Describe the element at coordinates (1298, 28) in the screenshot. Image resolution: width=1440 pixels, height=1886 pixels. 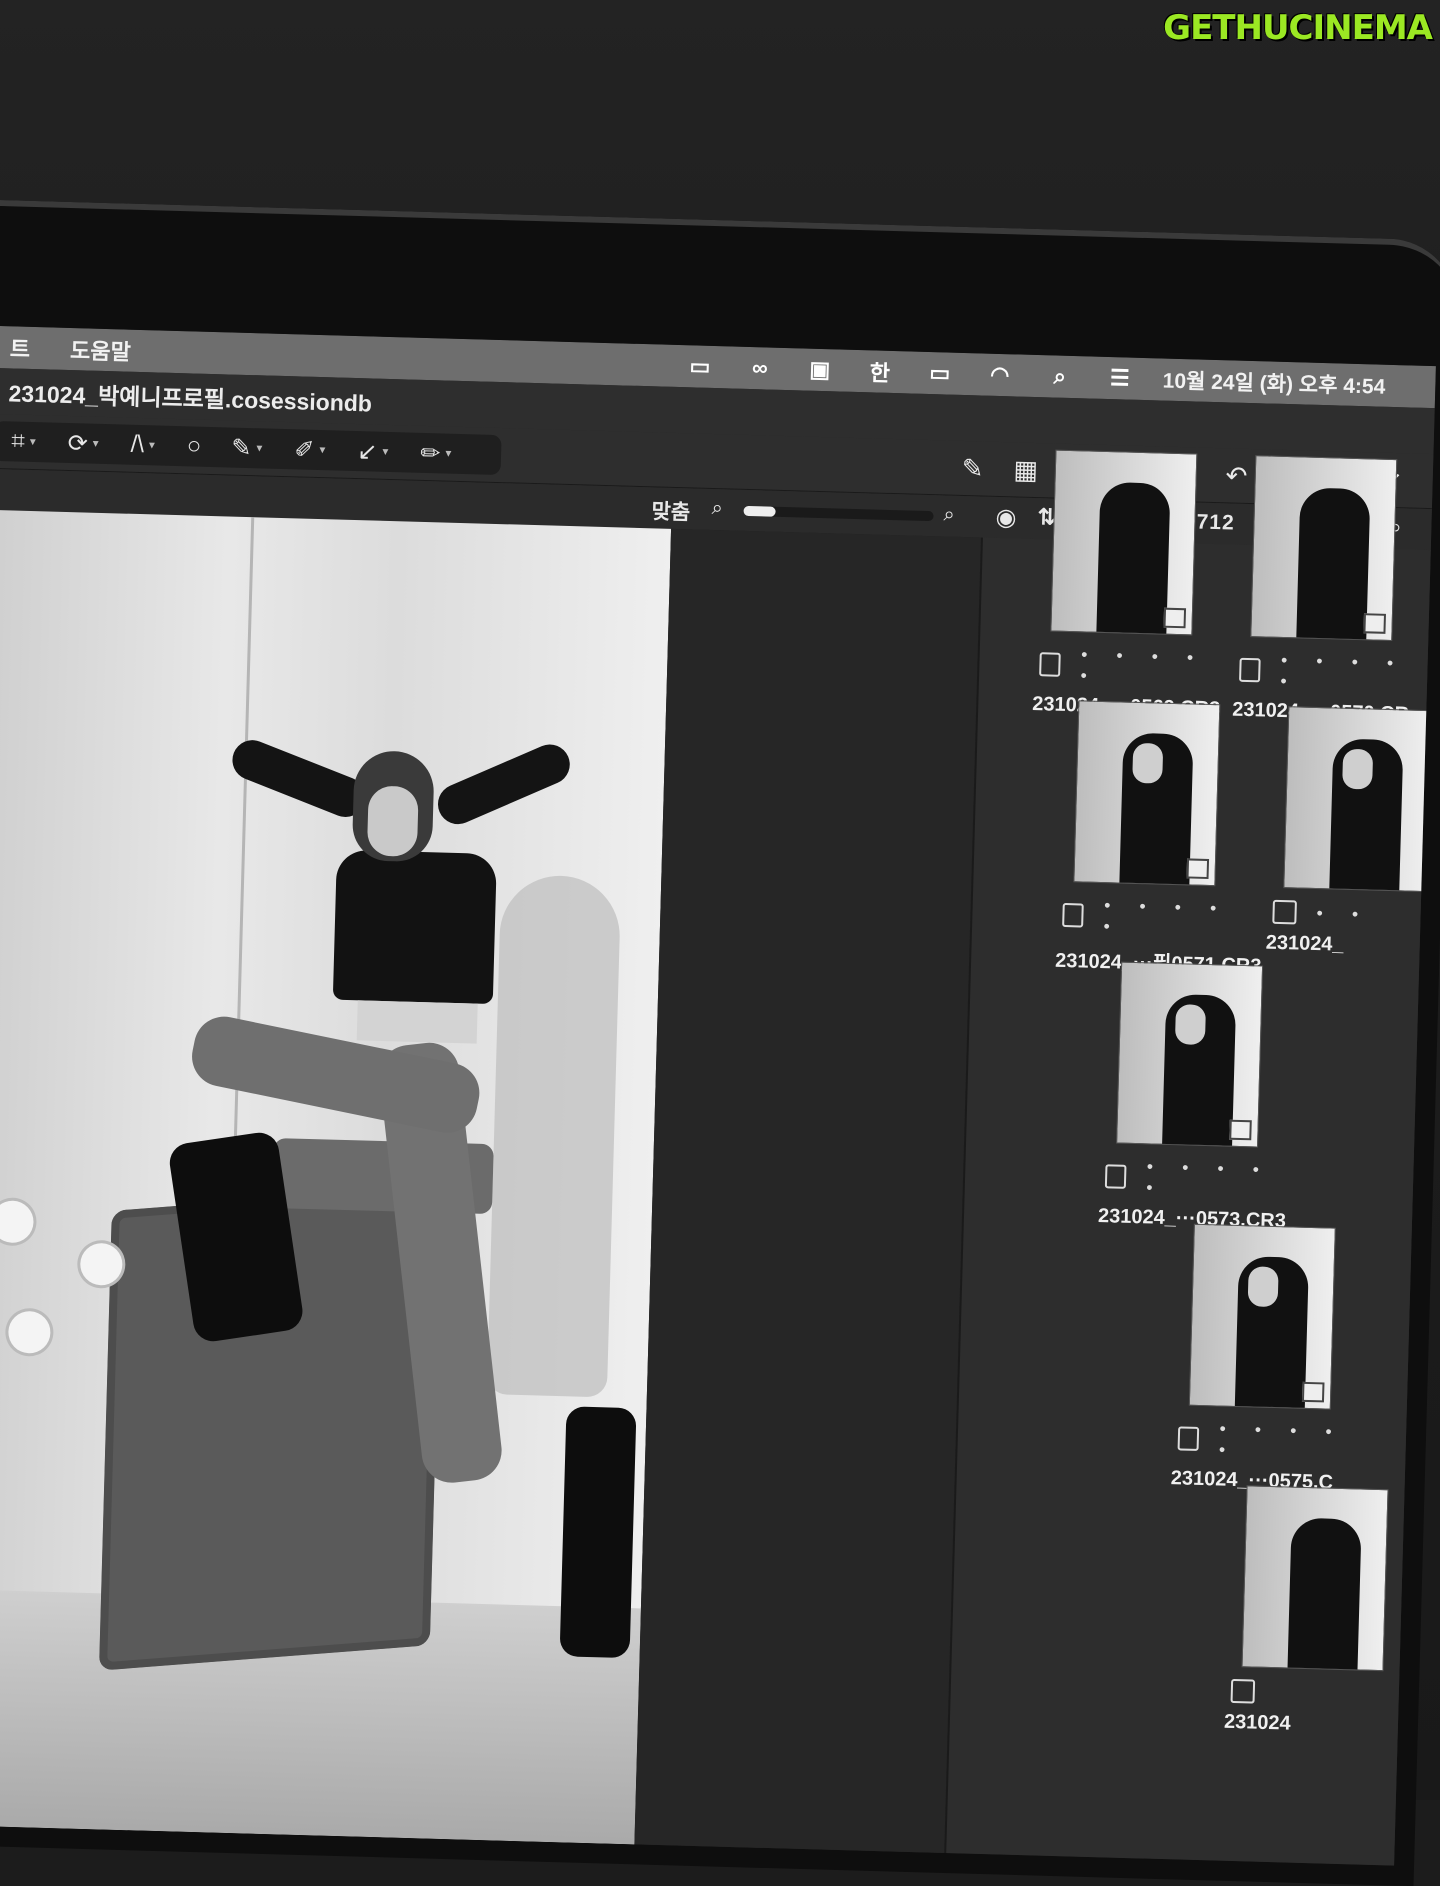
I see `watermark-logo: GETHUCINEMA` at that location.